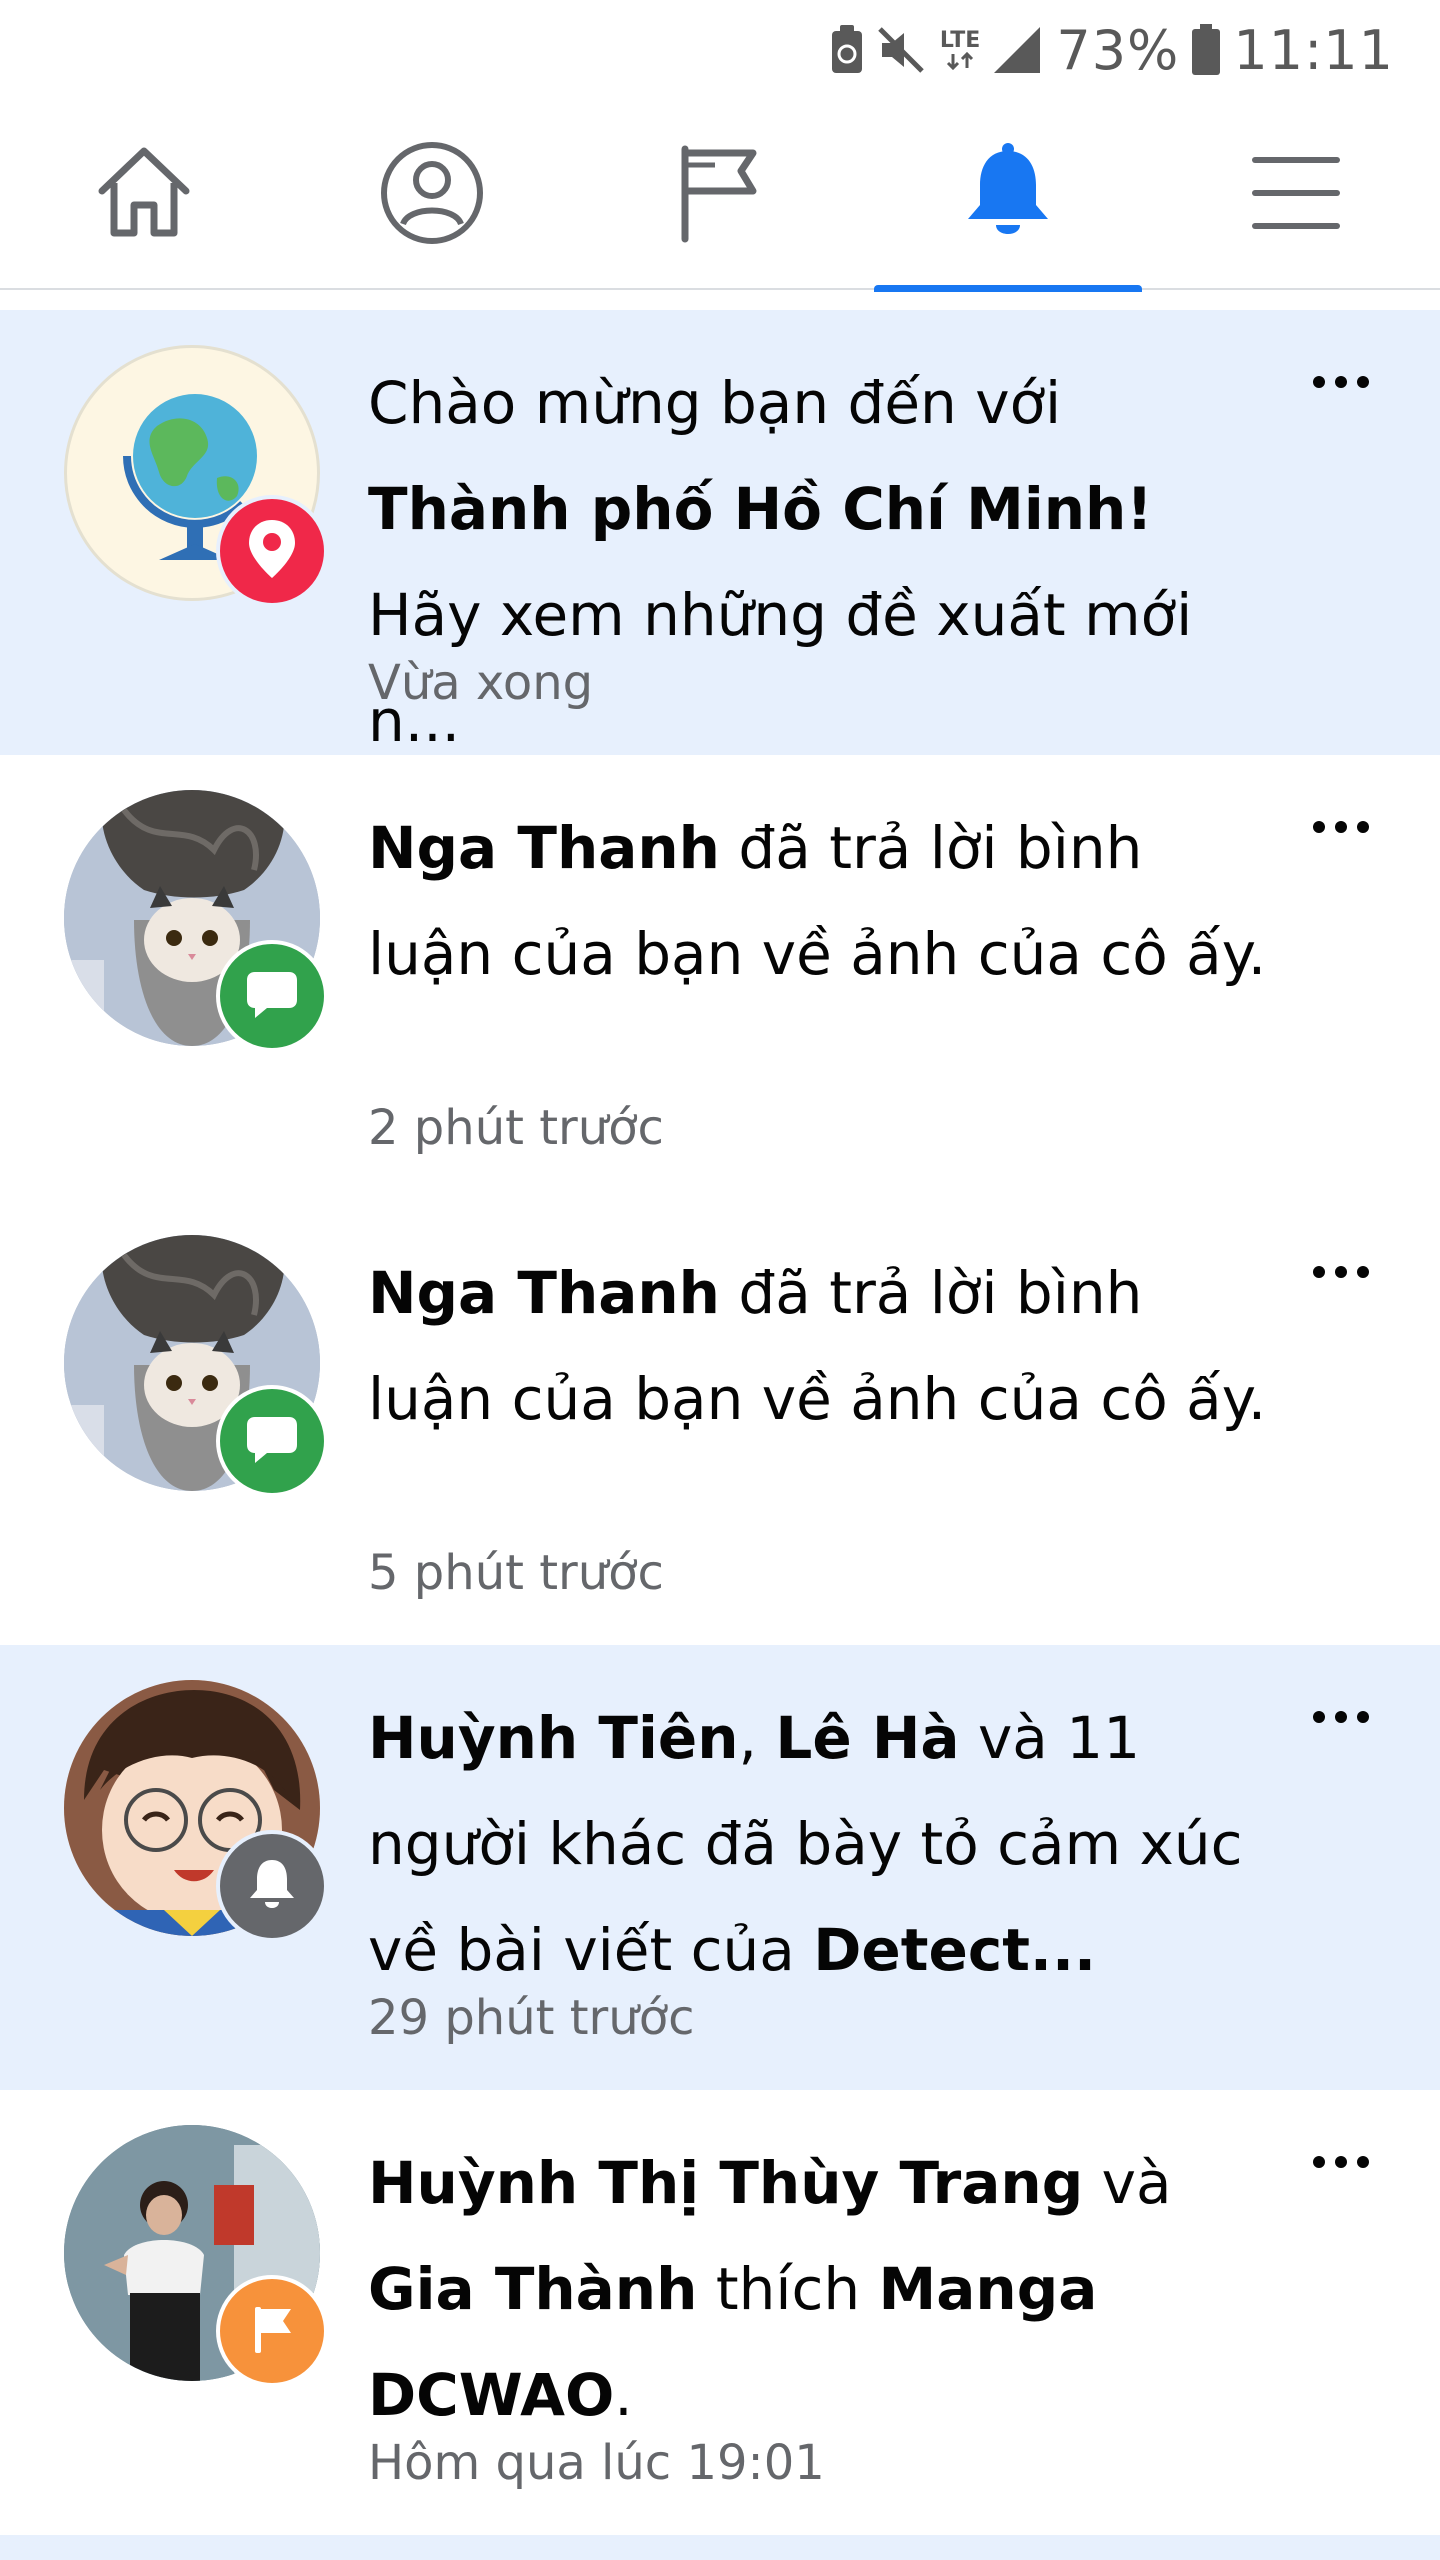 This screenshot has width=1440, height=2560. I want to click on bell-badge, so click(272, 1886).